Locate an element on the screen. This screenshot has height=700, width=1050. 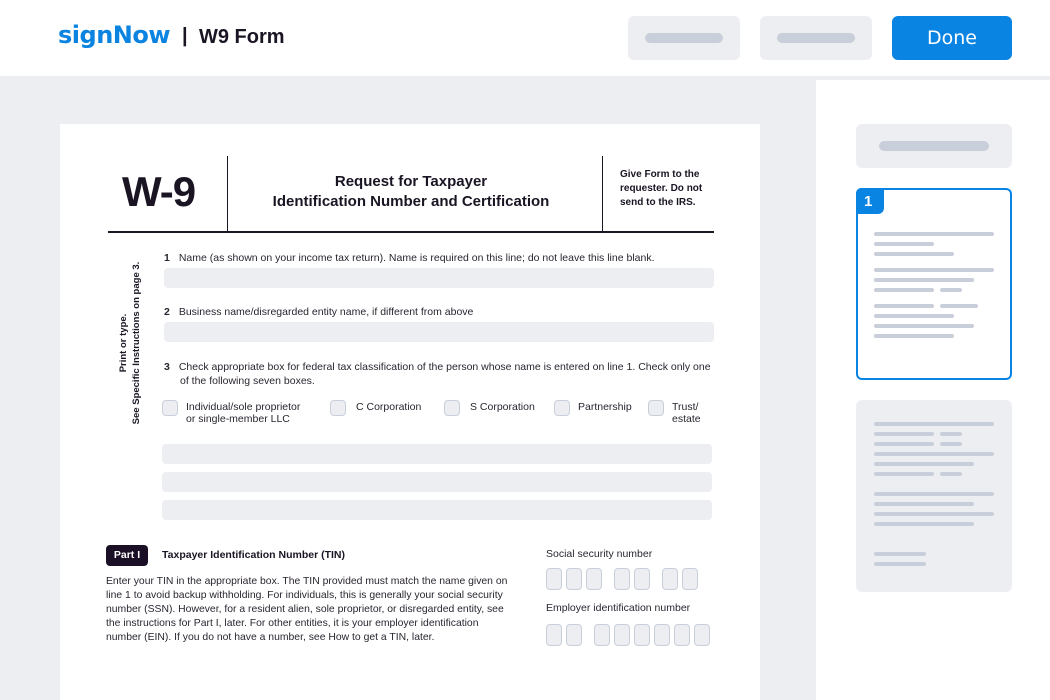
note-line: requester. Do not is located at coordinates (661, 188).